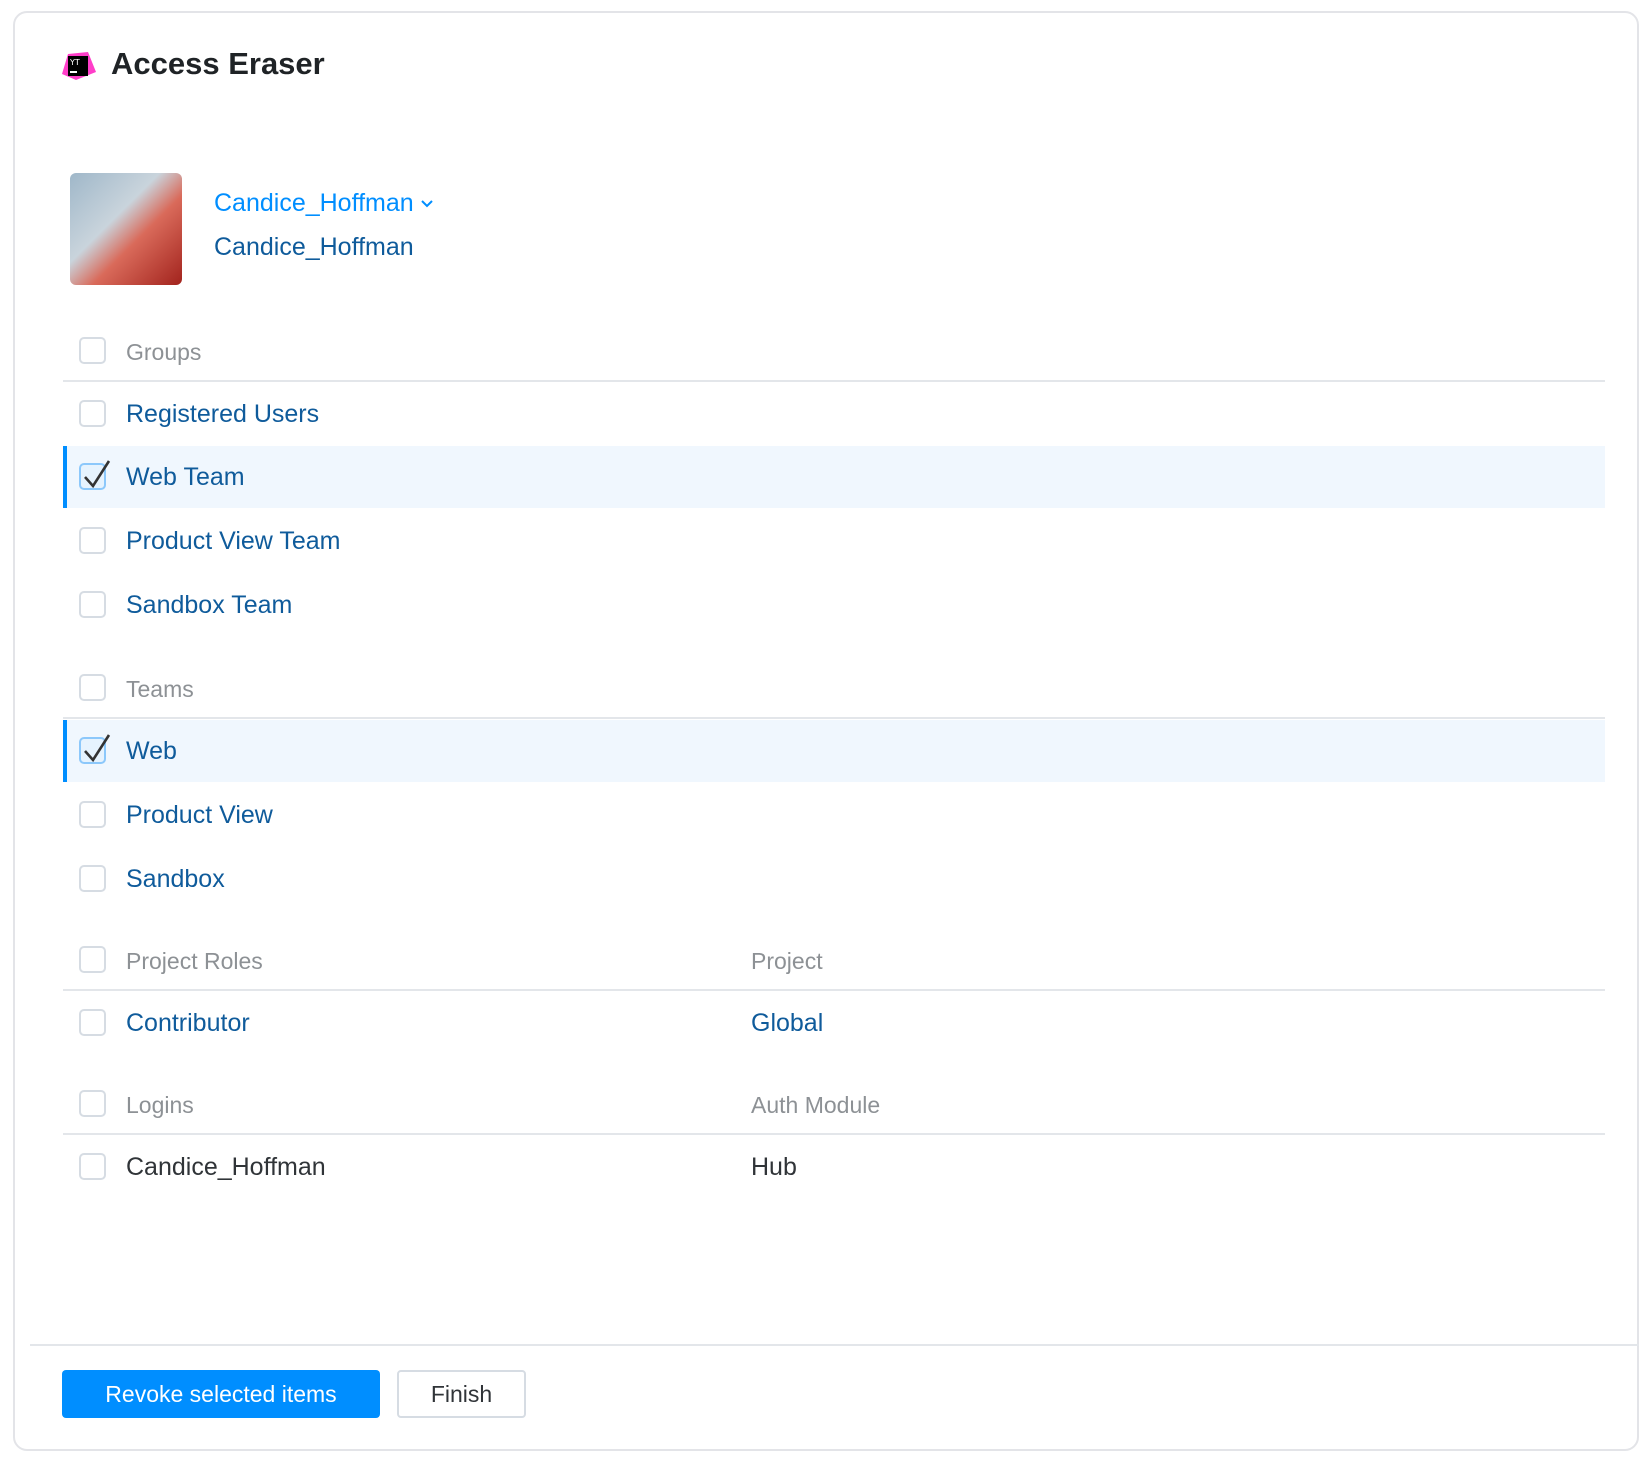  Describe the element at coordinates (223, 414) in the screenshot. I see `row-label: Registered Users` at that location.